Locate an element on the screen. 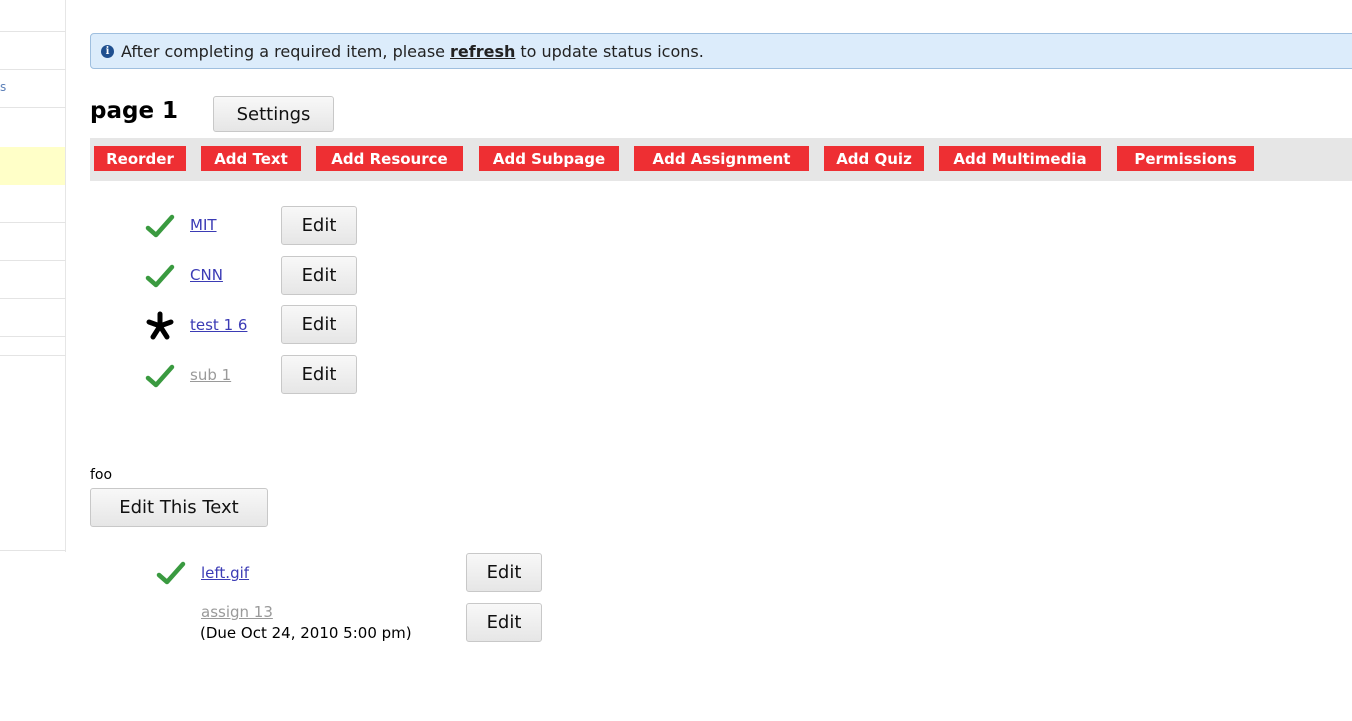 This screenshot has height=721, width=1352. info-icon: i is located at coordinates (107, 51).